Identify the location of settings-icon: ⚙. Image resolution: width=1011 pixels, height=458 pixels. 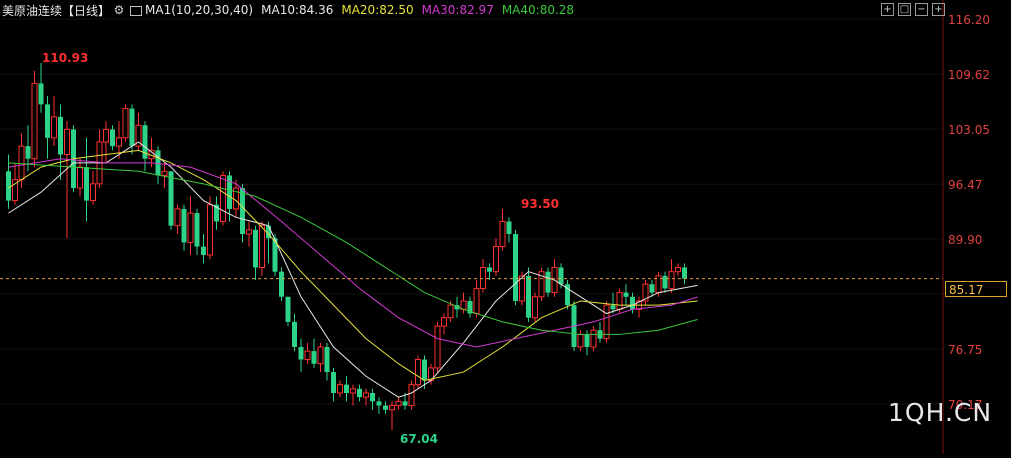
(119, 10).